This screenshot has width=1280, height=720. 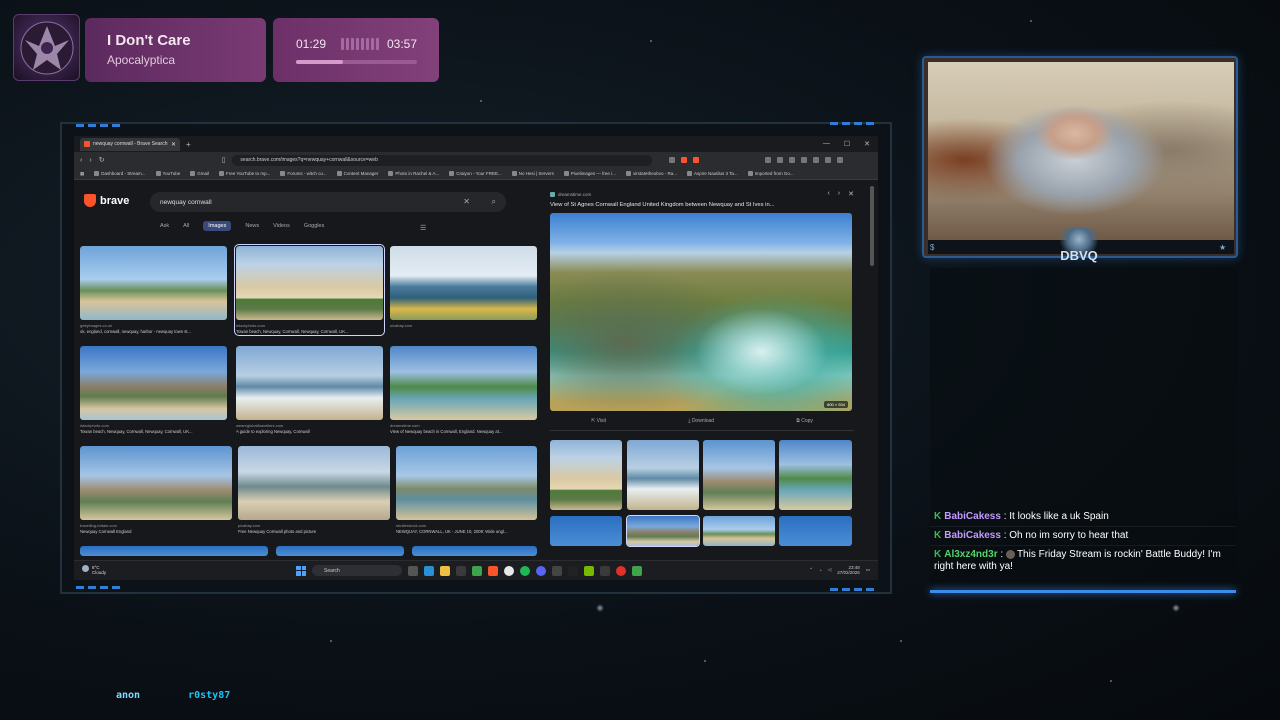 What do you see at coordinates (701, 421) in the screenshot?
I see `download-button: ⤓ Download` at bounding box center [701, 421].